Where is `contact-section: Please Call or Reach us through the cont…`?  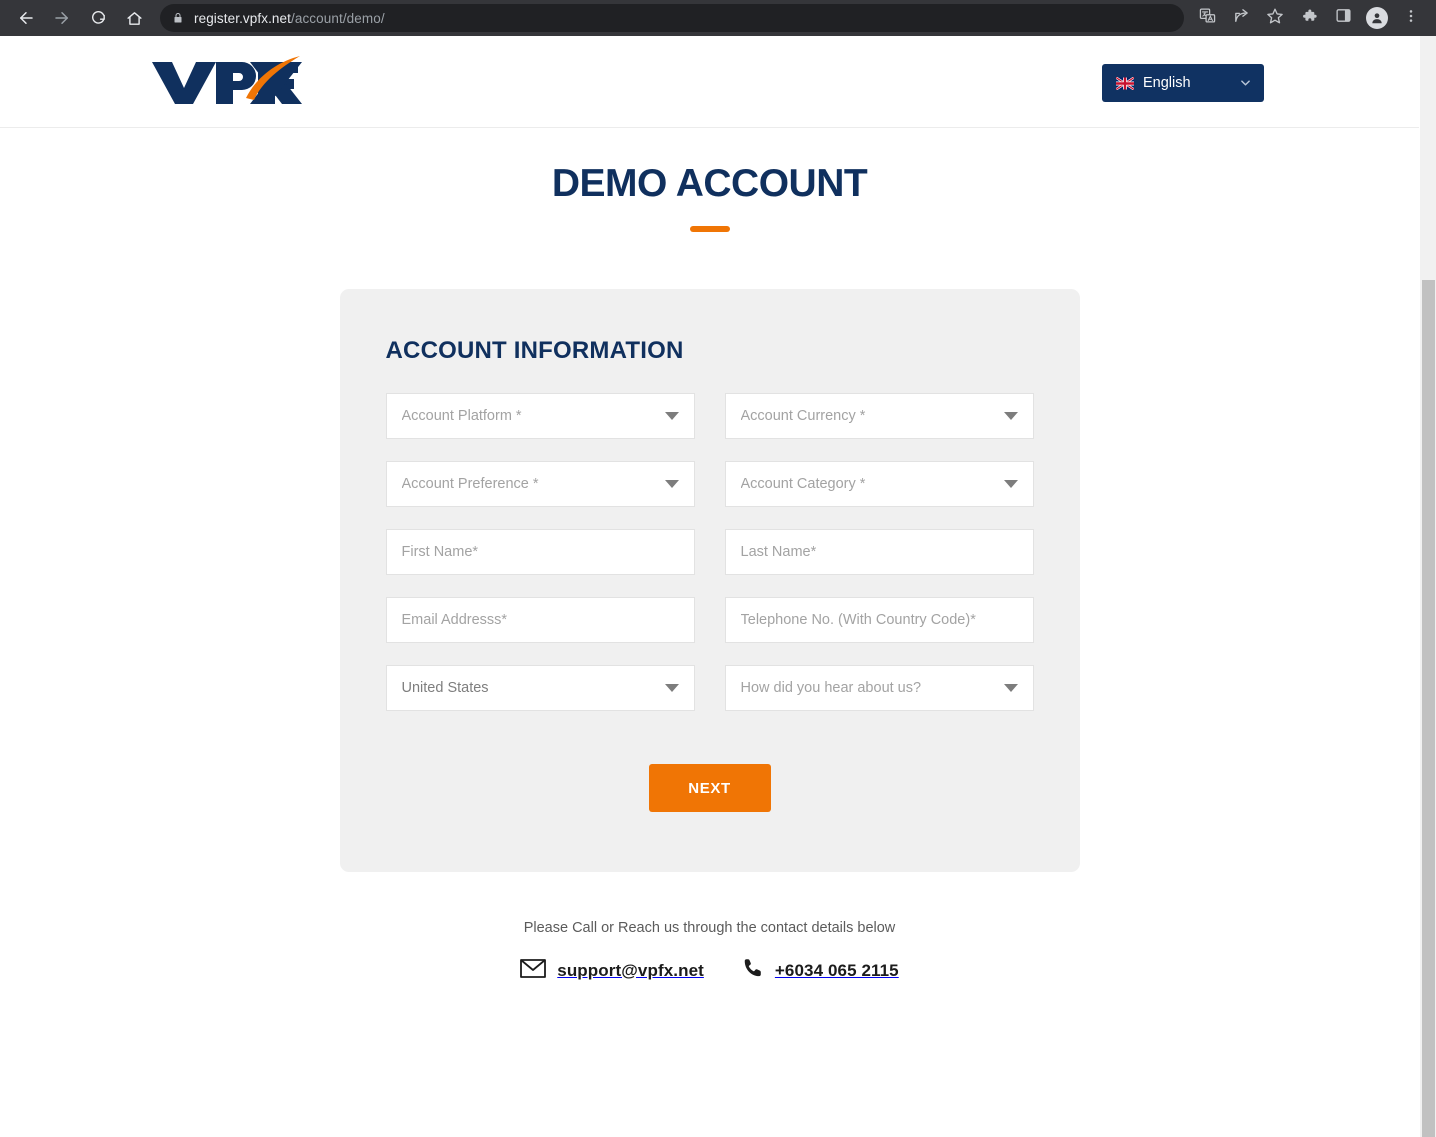 contact-section: Please Call or Reach us through the cont… is located at coordinates (709, 952).